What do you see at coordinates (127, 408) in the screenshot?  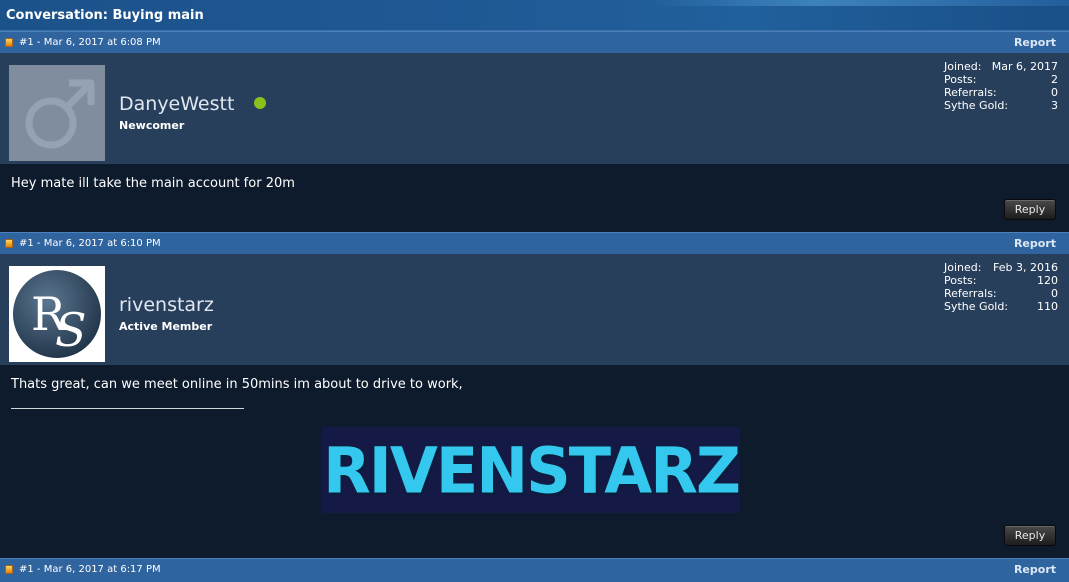 I see `signature-divider` at bounding box center [127, 408].